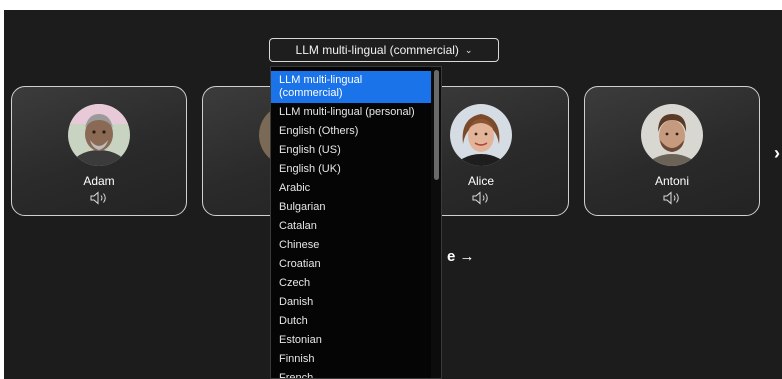  Describe the element at coordinates (351, 188) in the screenshot. I see `language-option: Arabic` at that location.